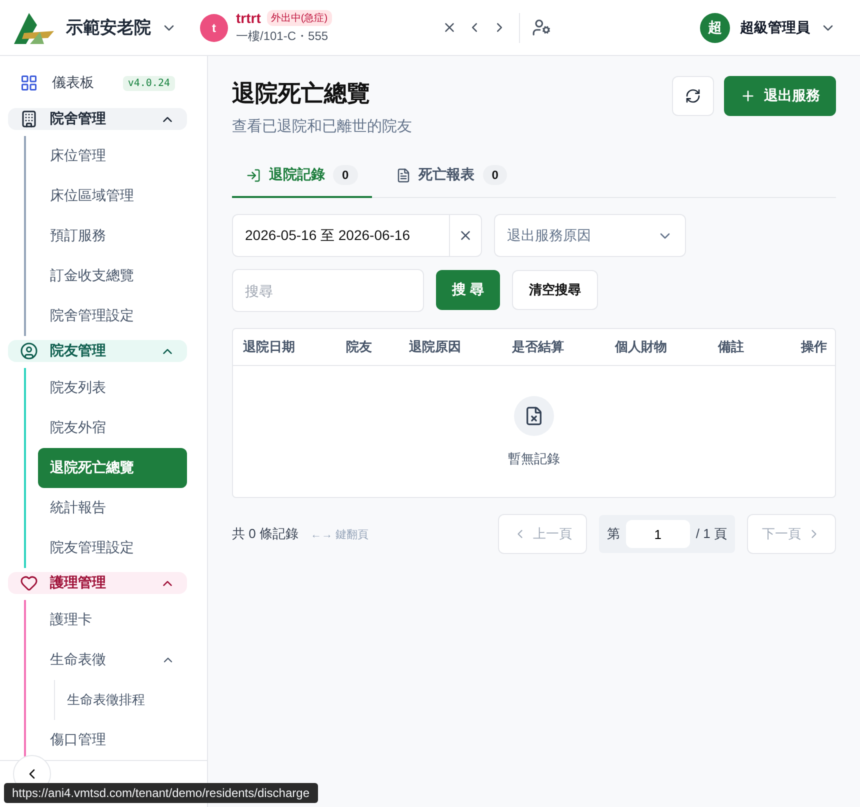  What do you see at coordinates (814, 347) in the screenshot?
I see `column-header: 操作` at bounding box center [814, 347].